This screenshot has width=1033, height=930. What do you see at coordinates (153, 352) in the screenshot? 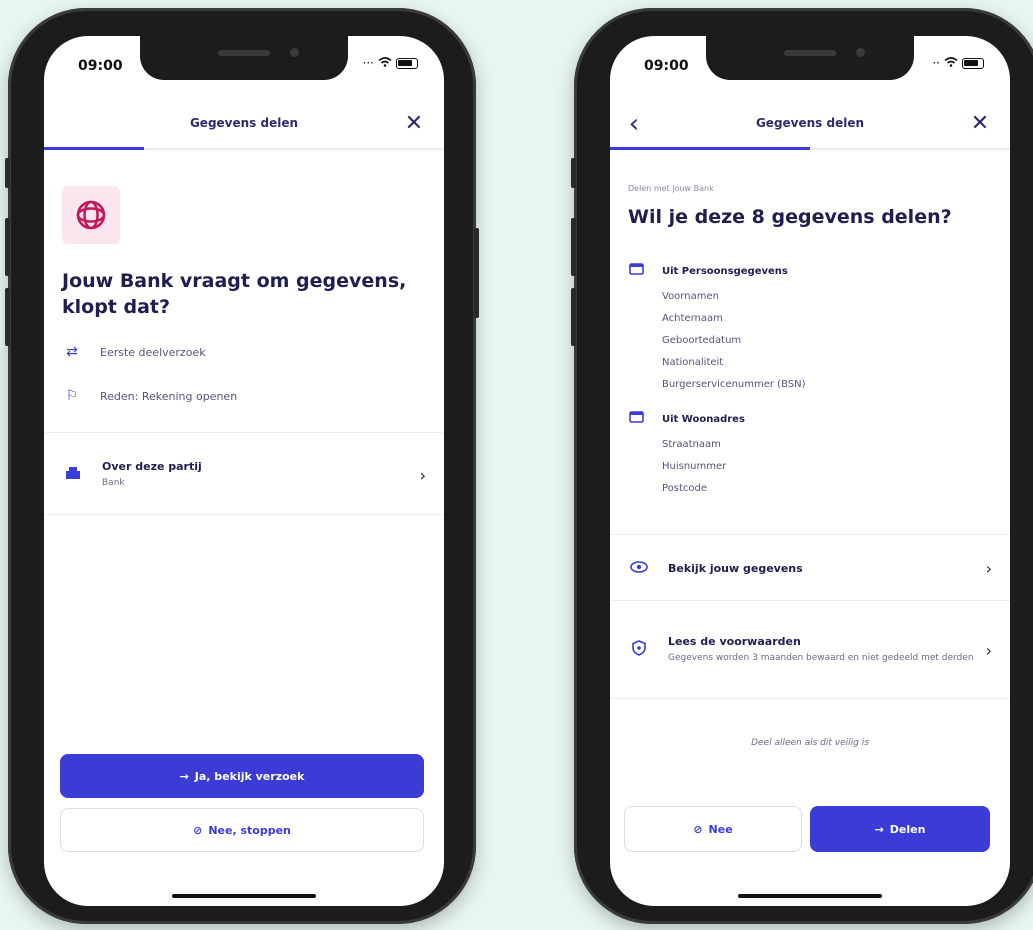
I see `info-text: Eerste deelverzoek` at bounding box center [153, 352].